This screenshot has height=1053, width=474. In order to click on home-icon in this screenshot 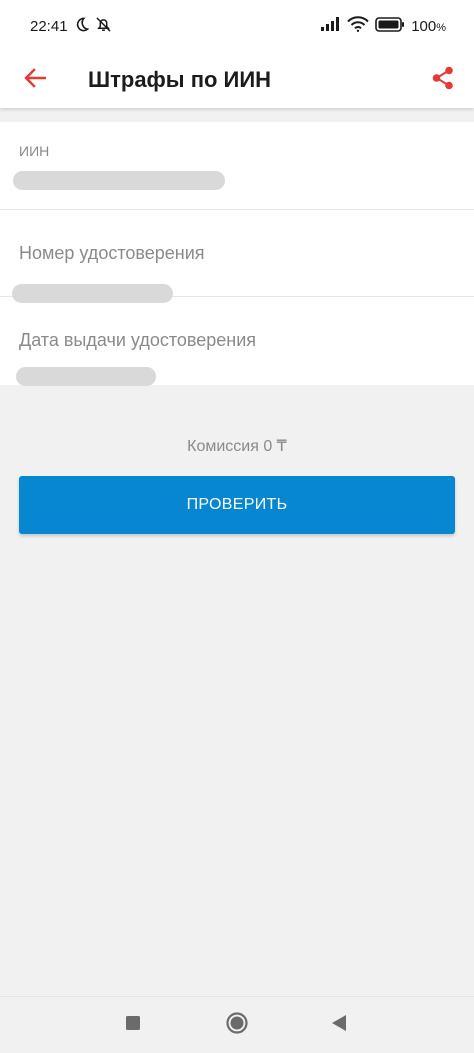, I will do `click(237, 1025)`.